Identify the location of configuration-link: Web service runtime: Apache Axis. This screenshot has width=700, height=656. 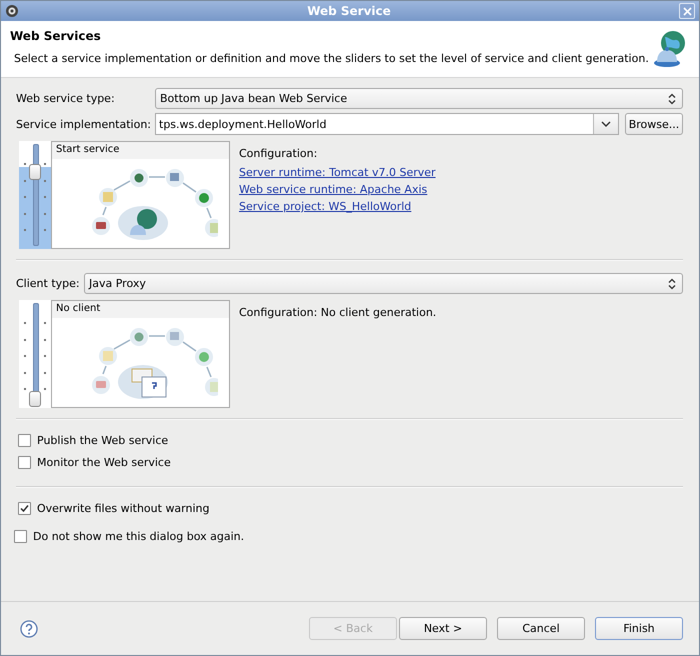
(337, 189).